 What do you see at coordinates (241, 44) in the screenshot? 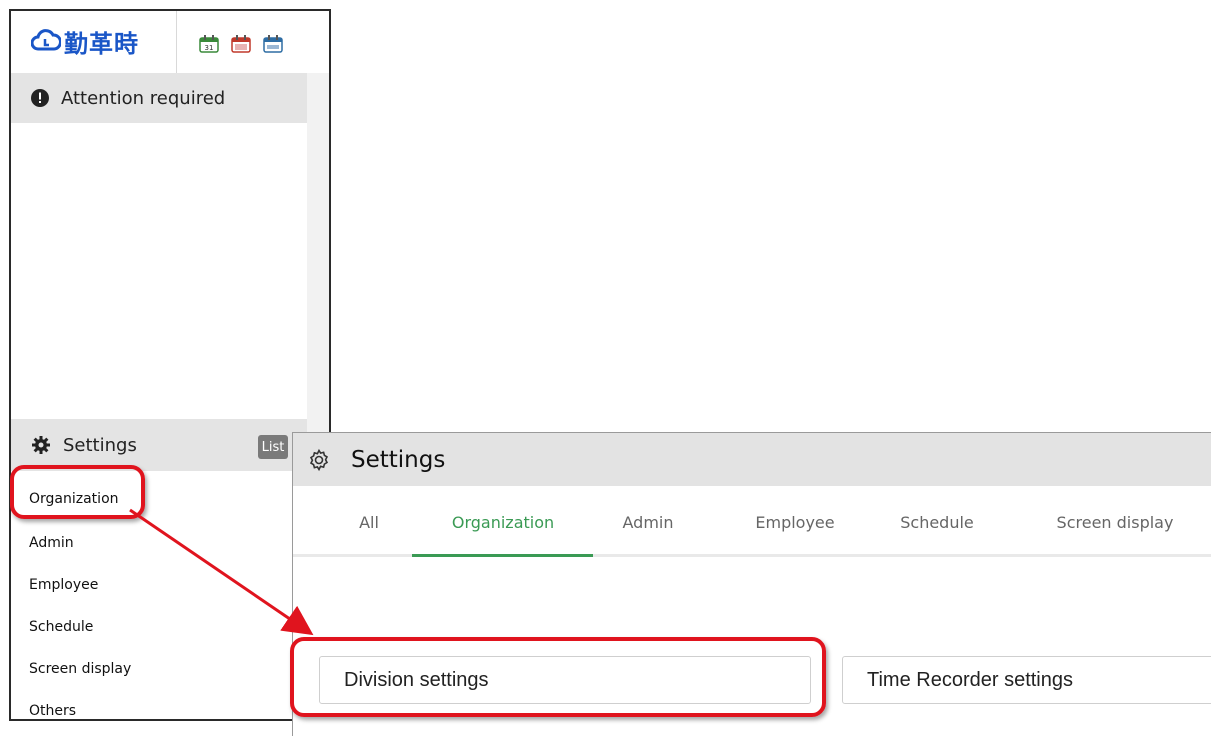
I see `calendar-monthly-icon` at bounding box center [241, 44].